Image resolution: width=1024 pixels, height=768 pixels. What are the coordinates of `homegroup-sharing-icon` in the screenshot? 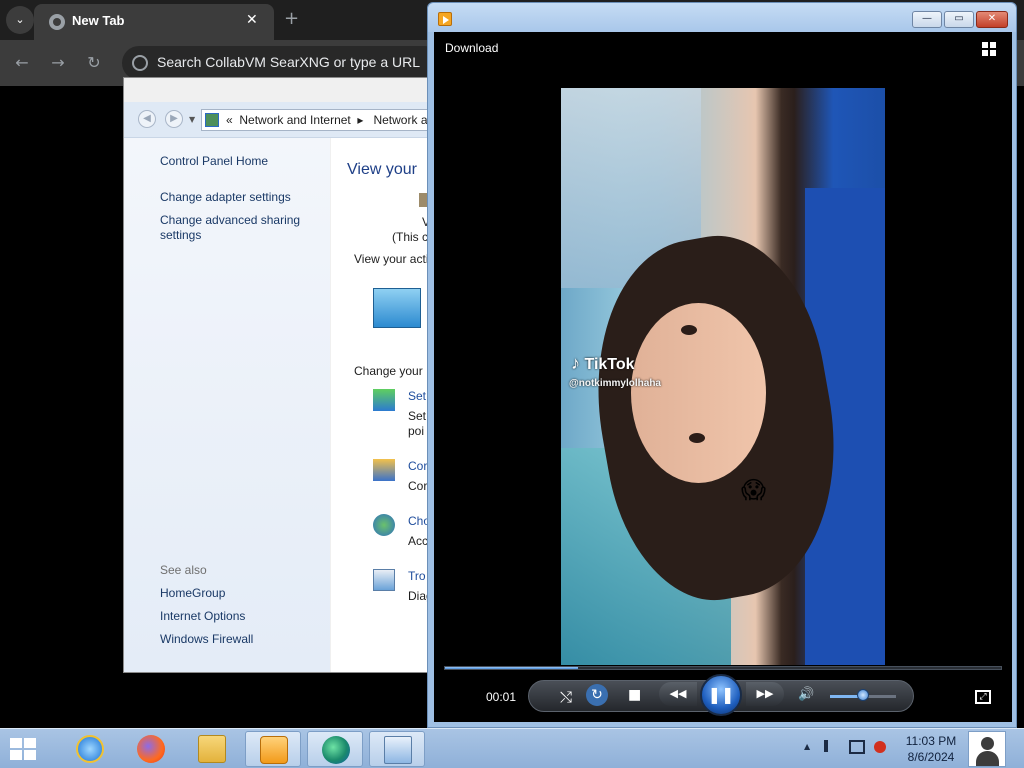 It's located at (384, 525).